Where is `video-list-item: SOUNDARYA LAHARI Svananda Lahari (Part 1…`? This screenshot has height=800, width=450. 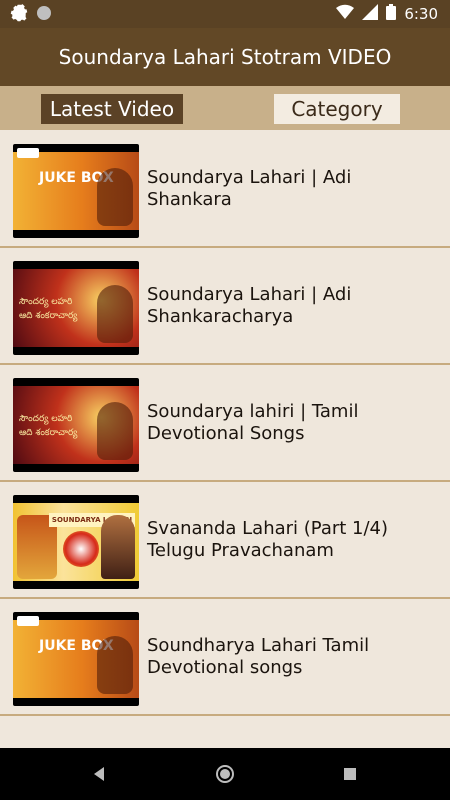 video-list-item: SOUNDARYA LAHARI Svananda Lahari (Part 1… is located at coordinates (225, 540).